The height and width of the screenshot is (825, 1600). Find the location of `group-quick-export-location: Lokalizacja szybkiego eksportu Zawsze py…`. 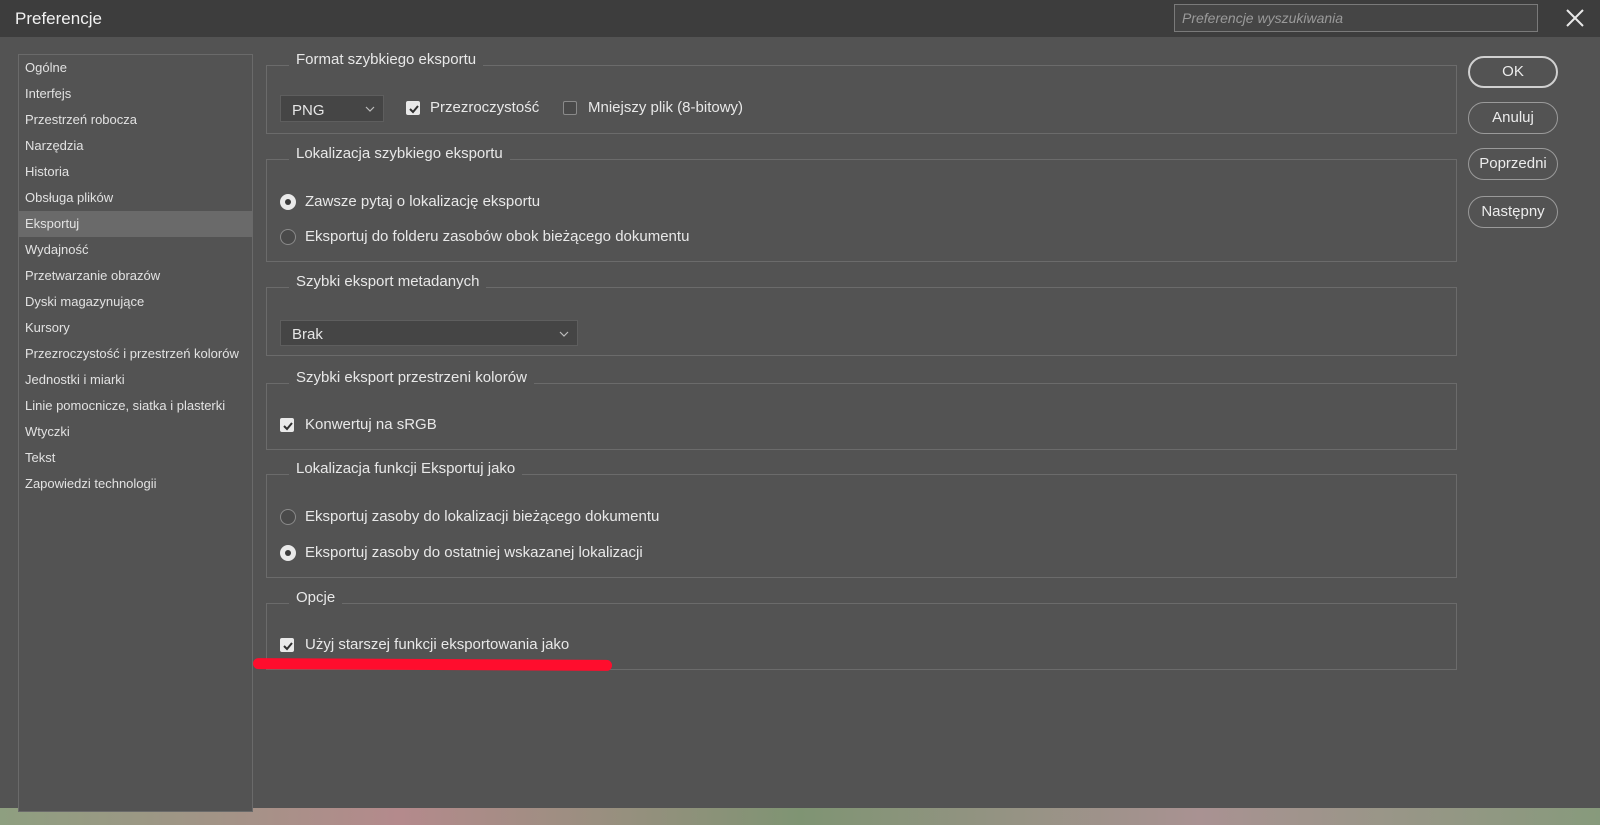

group-quick-export-location: Lokalizacja szybkiego eksportu Zawsze py… is located at coordinates (861, 203).